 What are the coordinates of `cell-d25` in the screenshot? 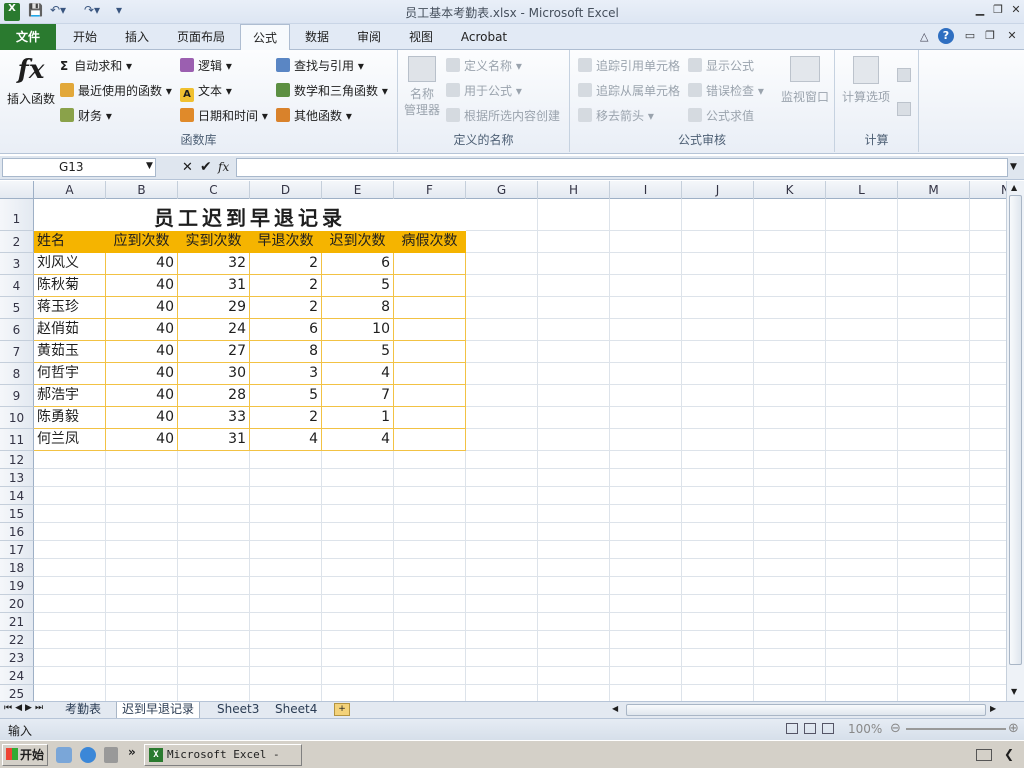 It's located at (286, 693).